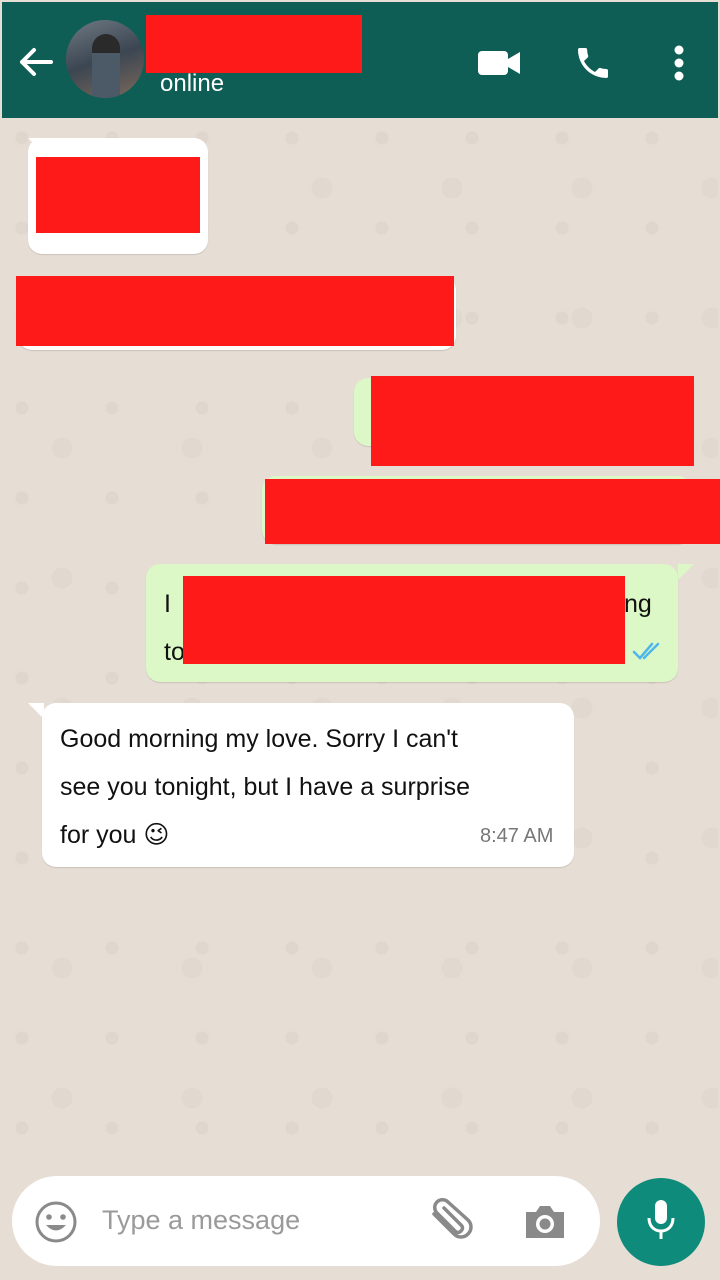 This screenshot has height=1280, width=720. Describe the element at coordinates (115, 835) in the screenshot. I see `message-line: for you 😉` at that location.